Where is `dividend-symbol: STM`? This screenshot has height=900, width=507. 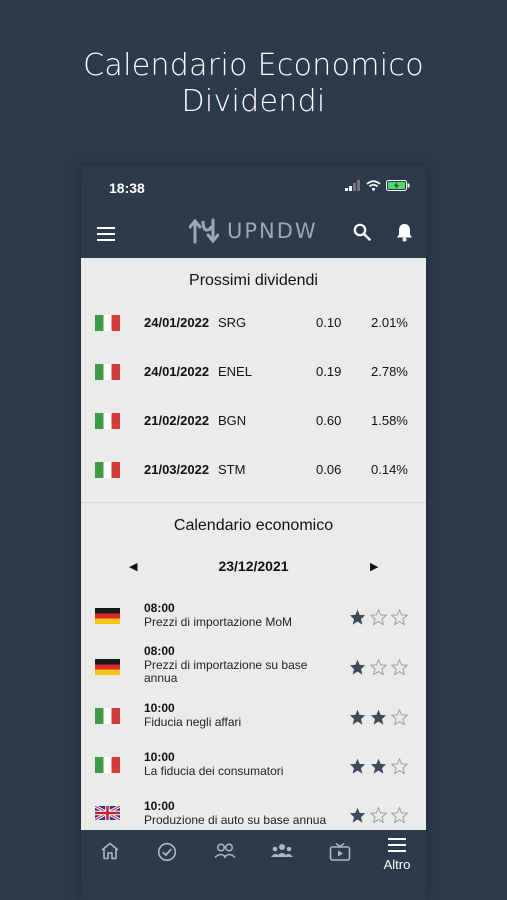 dividend-symbol: STM is located at coordinates (232, 469).